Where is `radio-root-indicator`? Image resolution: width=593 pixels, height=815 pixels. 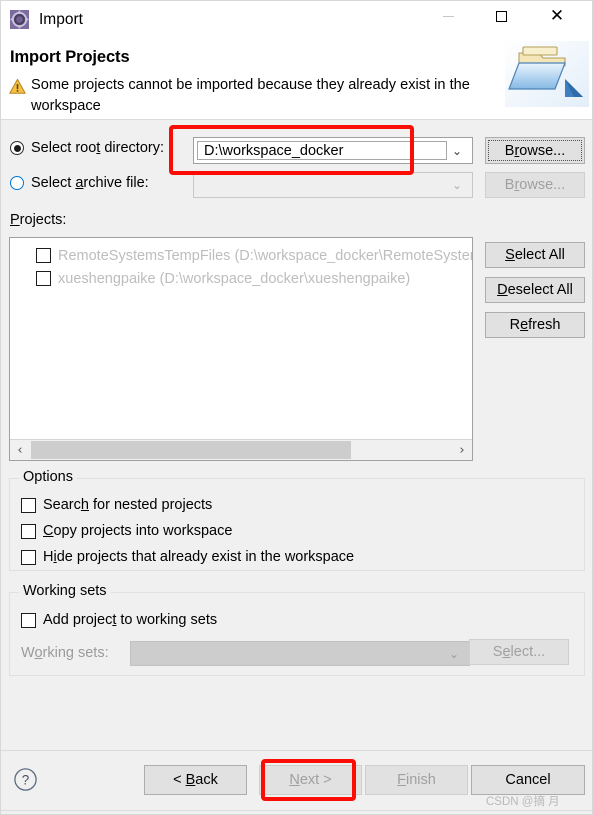
radio-root-indicator is located at coordinates (17, 148).